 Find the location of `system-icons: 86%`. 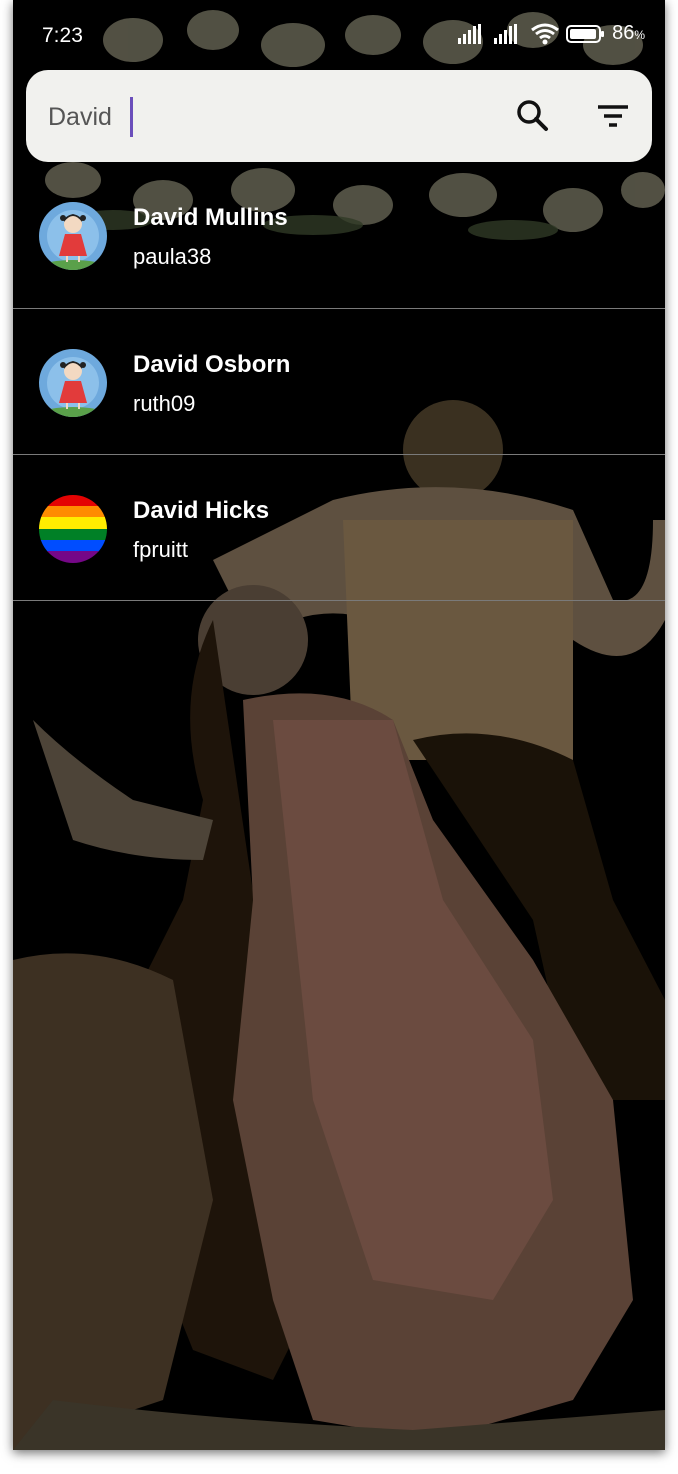

system-icons: 86% is located at coordinates (551, 33).